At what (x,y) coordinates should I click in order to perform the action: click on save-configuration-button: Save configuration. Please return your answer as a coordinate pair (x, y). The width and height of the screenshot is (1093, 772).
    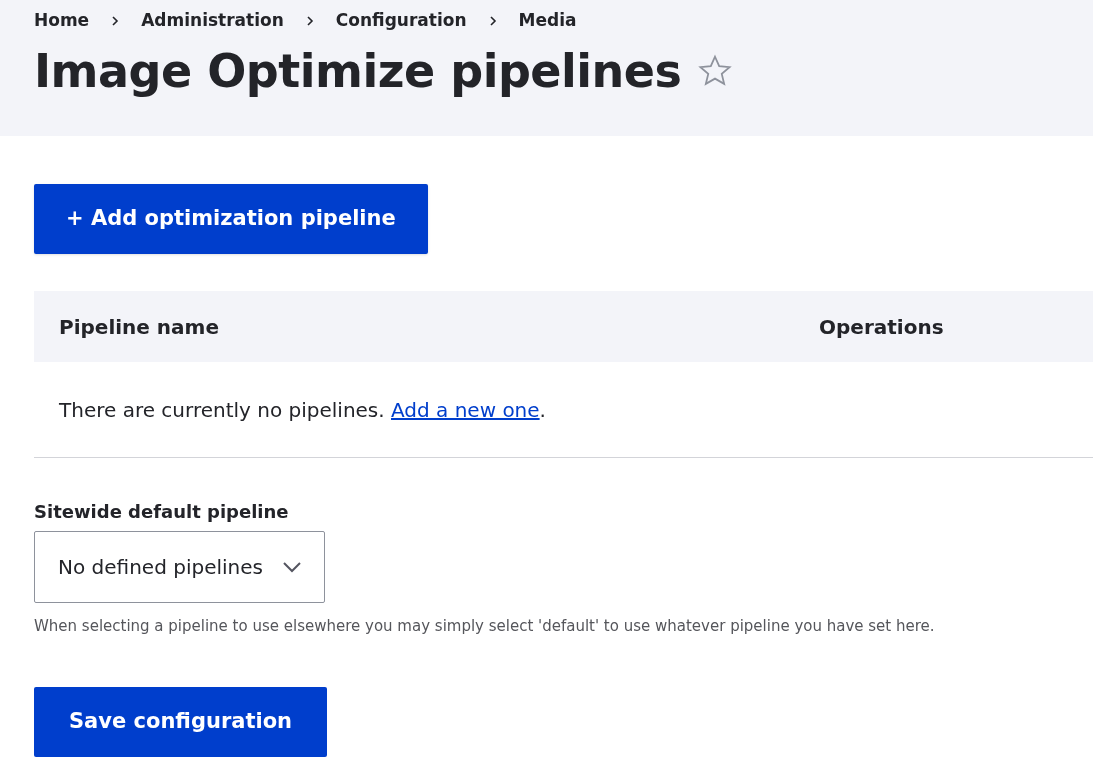
    Looking at the image, I should click on (181, 721).